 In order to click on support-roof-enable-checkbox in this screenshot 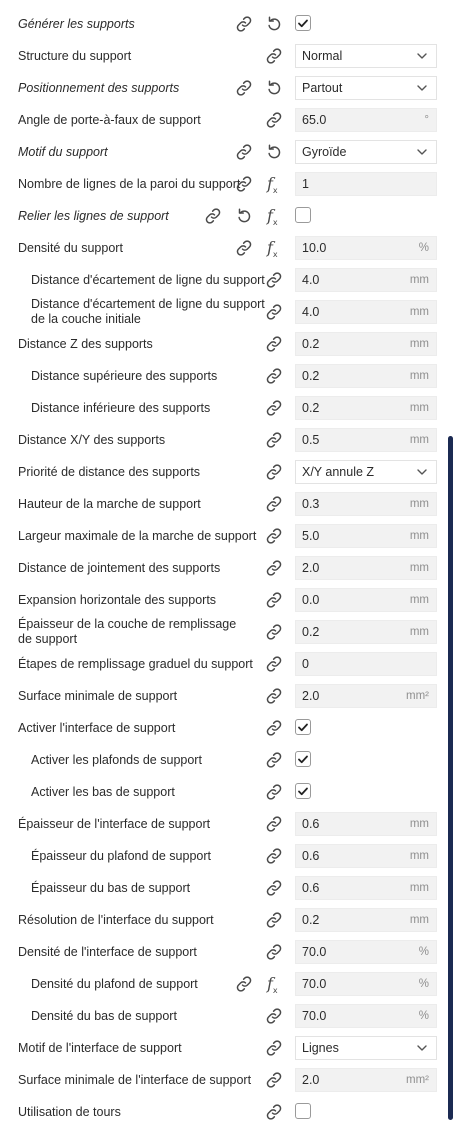, I will do `click(303, 759)`.